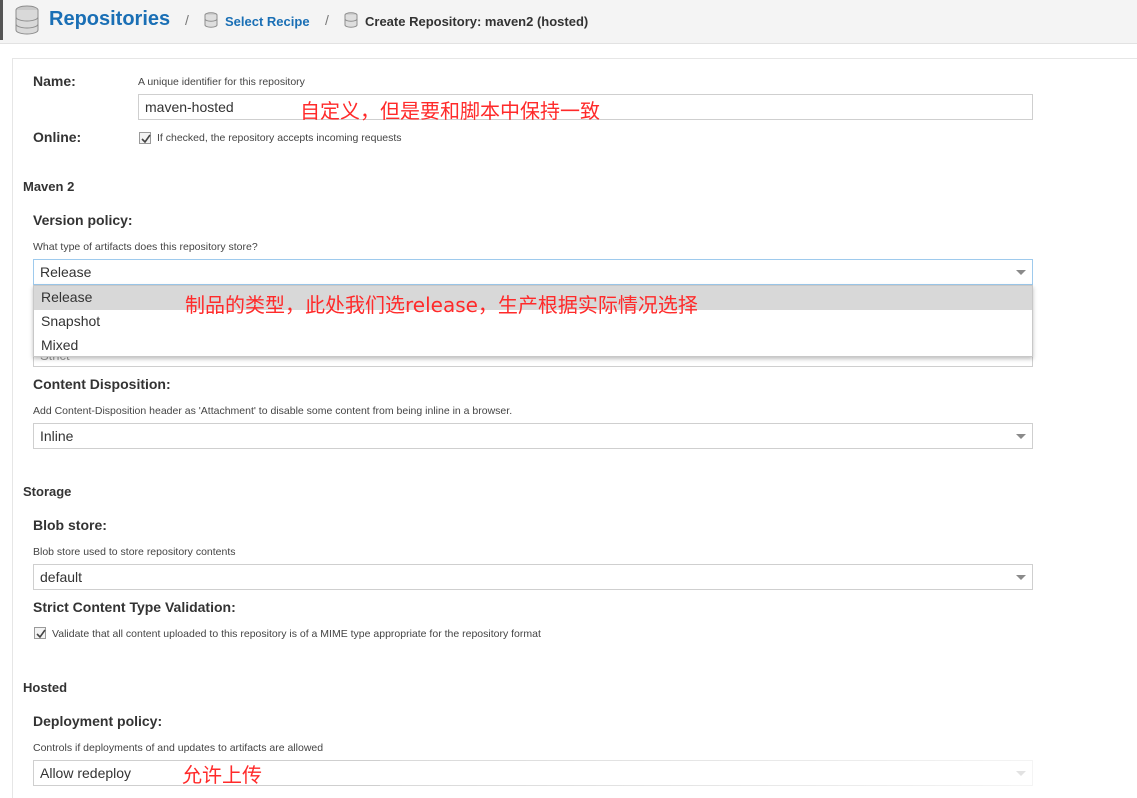 The height and width of the screenshot is (798, 1137). Describe the element at coordinates (27, 22) in the screenshot. I see `repositories-database-icon` at that location.